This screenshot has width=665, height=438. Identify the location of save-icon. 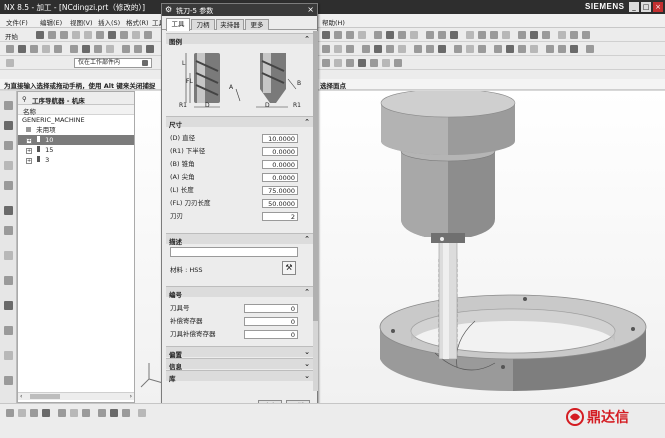
(64, 35).